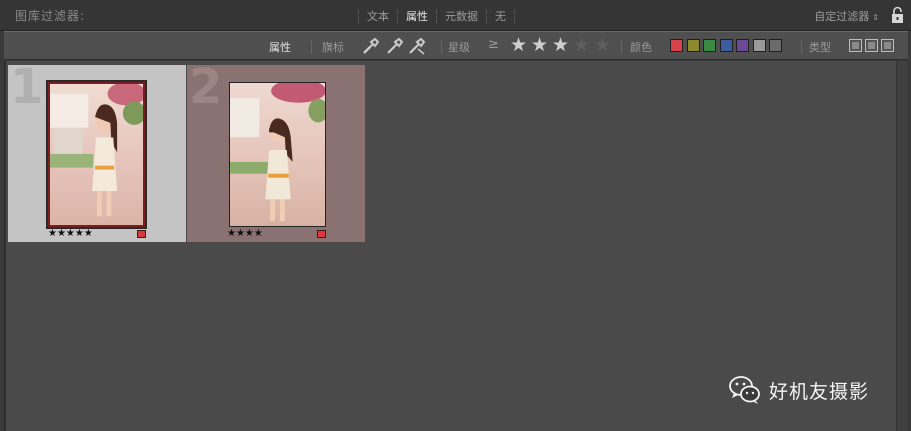 The image size is (911, 431). Describe the element at coordinates (378, 16) in the screenshot. I see `tab-text: 文本` at that location.